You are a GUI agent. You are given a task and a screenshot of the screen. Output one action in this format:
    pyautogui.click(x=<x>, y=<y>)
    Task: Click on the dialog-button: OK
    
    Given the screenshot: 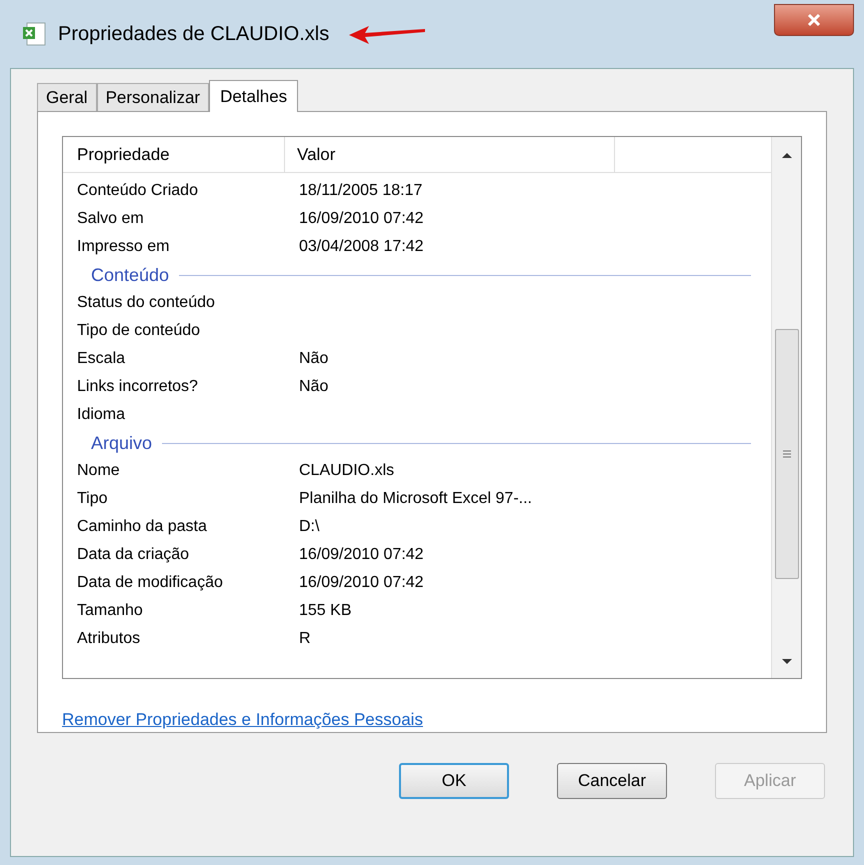 What is the action you would take?
    pyautogui.click(x=454, y=781)
    